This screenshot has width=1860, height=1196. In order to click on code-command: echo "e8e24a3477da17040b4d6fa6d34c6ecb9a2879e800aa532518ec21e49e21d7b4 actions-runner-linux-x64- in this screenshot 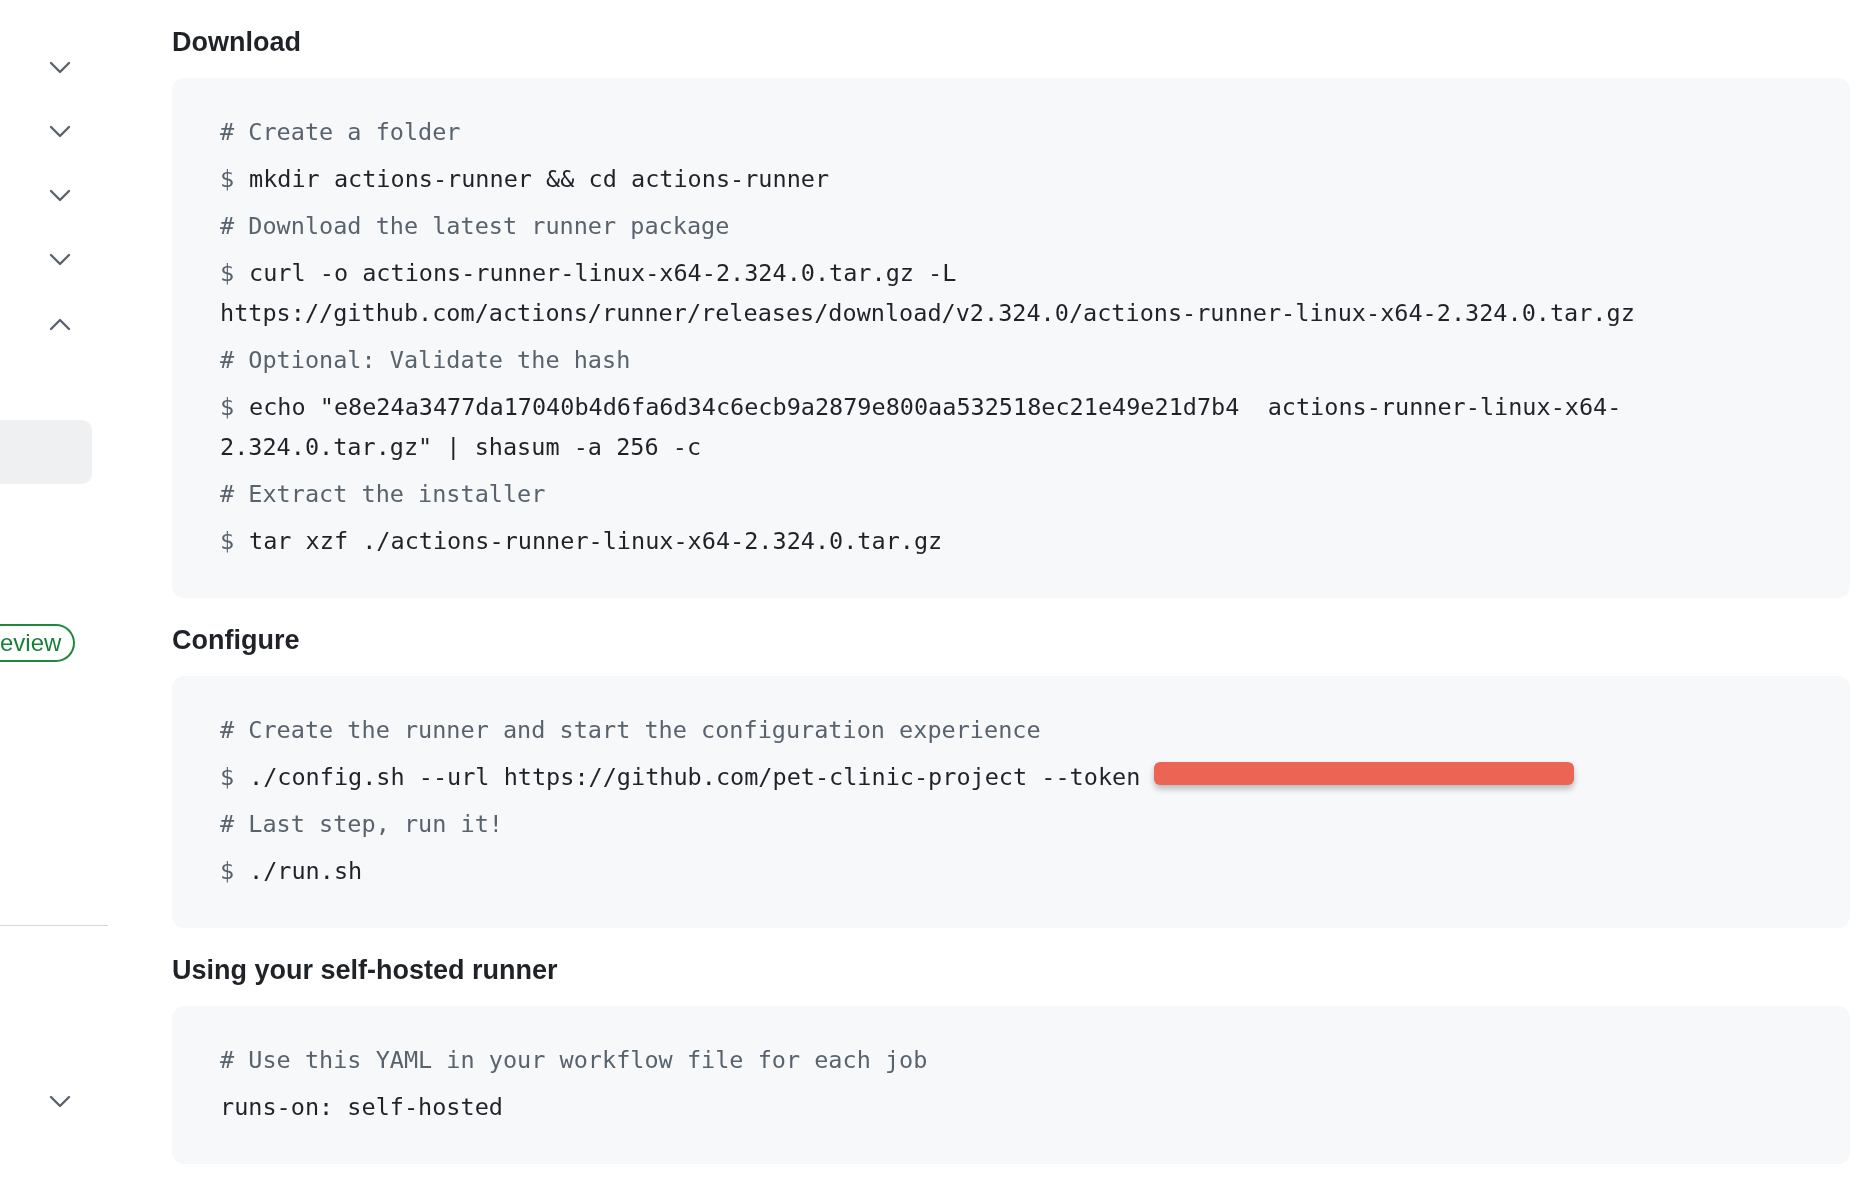, I will do `click(935, 407)`.